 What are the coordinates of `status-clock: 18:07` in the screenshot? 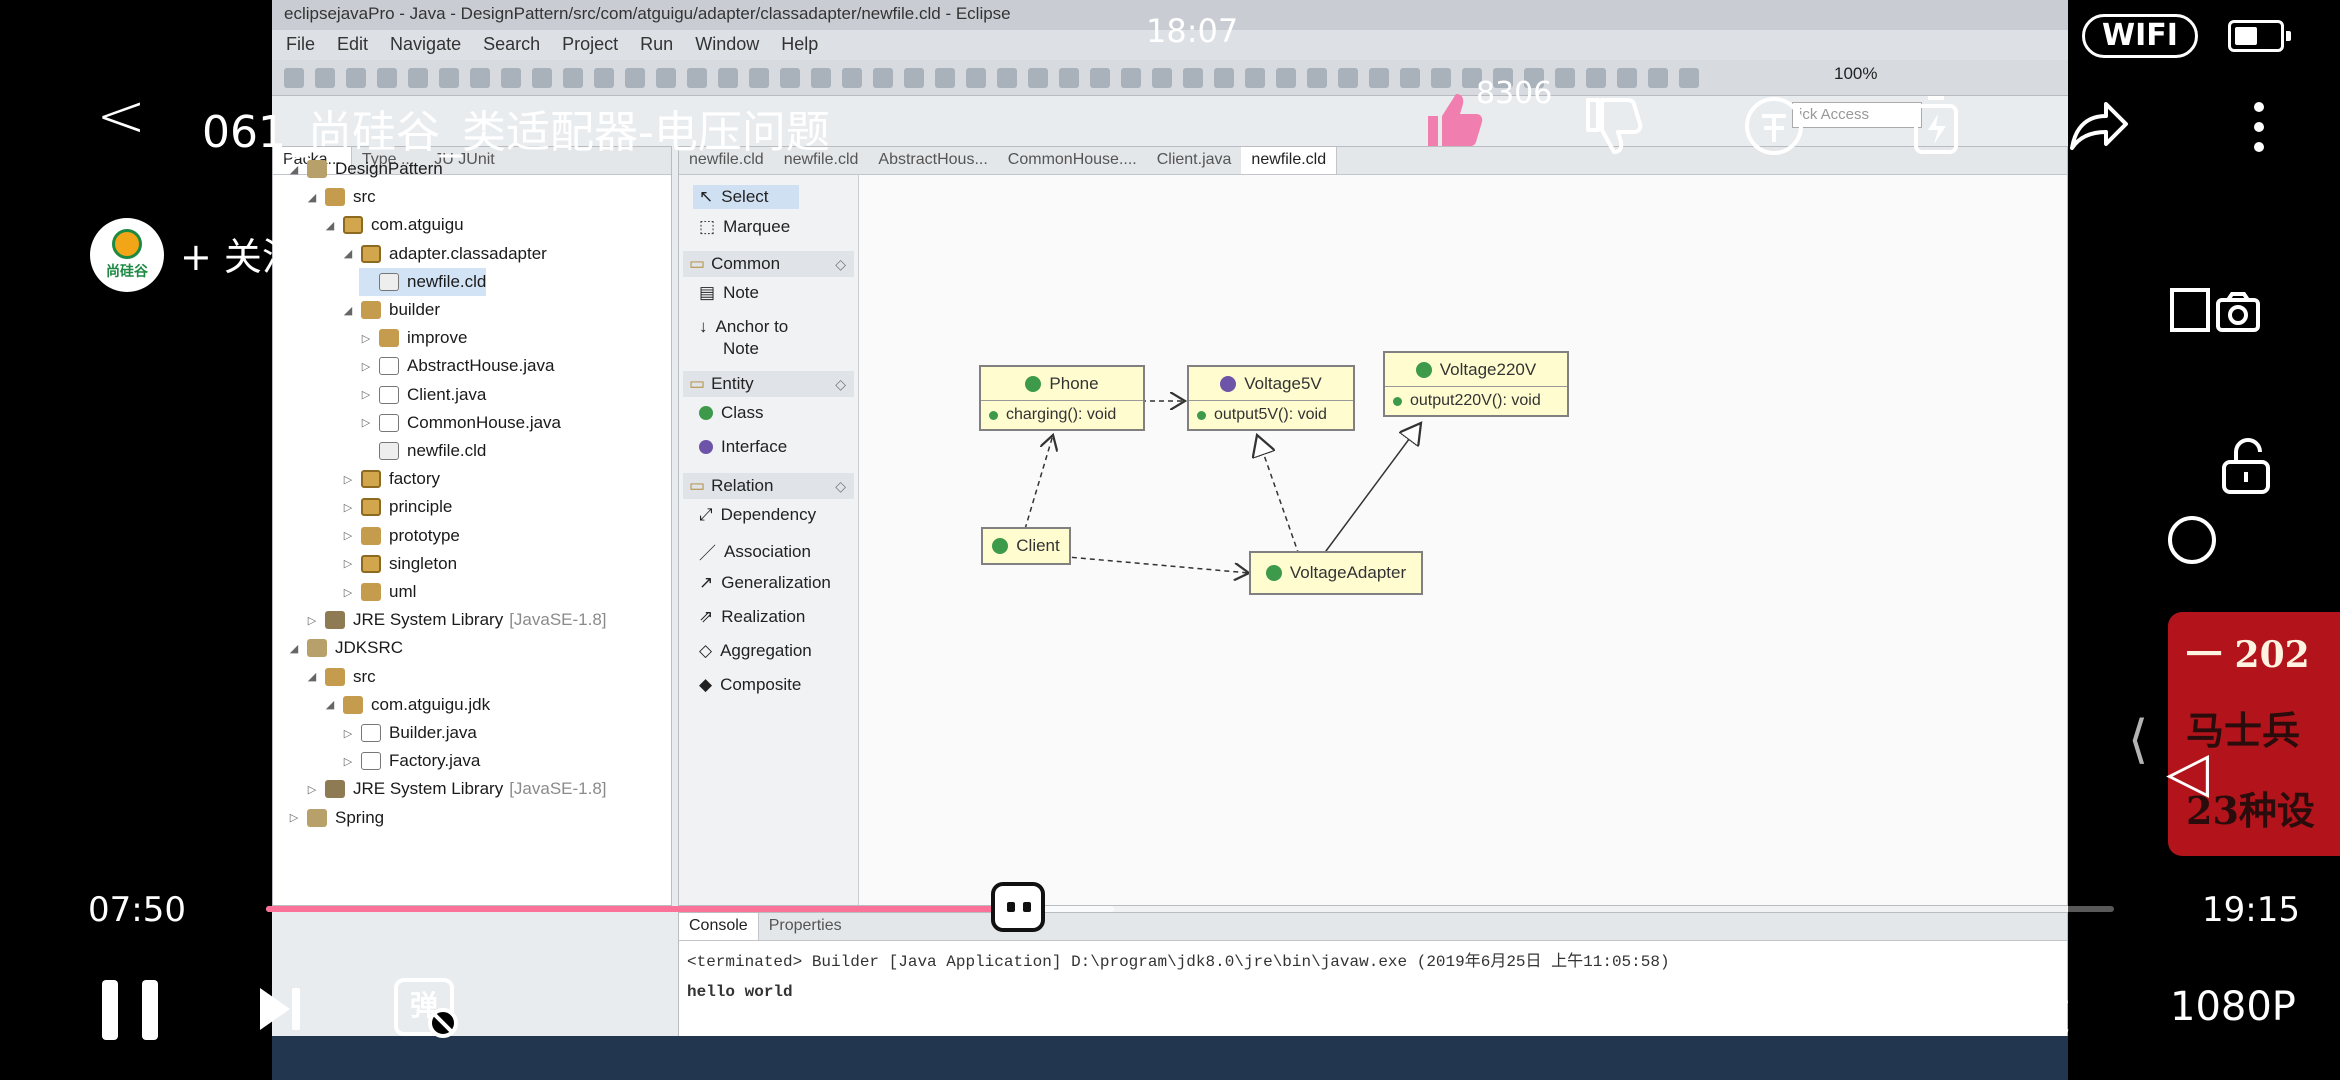 It's located at (1192, 31).